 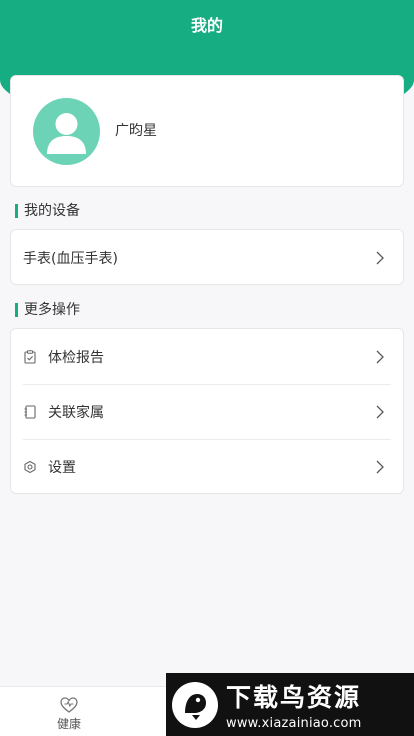 What do you see at coordinates (76, 413) in the screenshot?
I see `menu-item-label: 关联家属` at bounding box center [76, 413].